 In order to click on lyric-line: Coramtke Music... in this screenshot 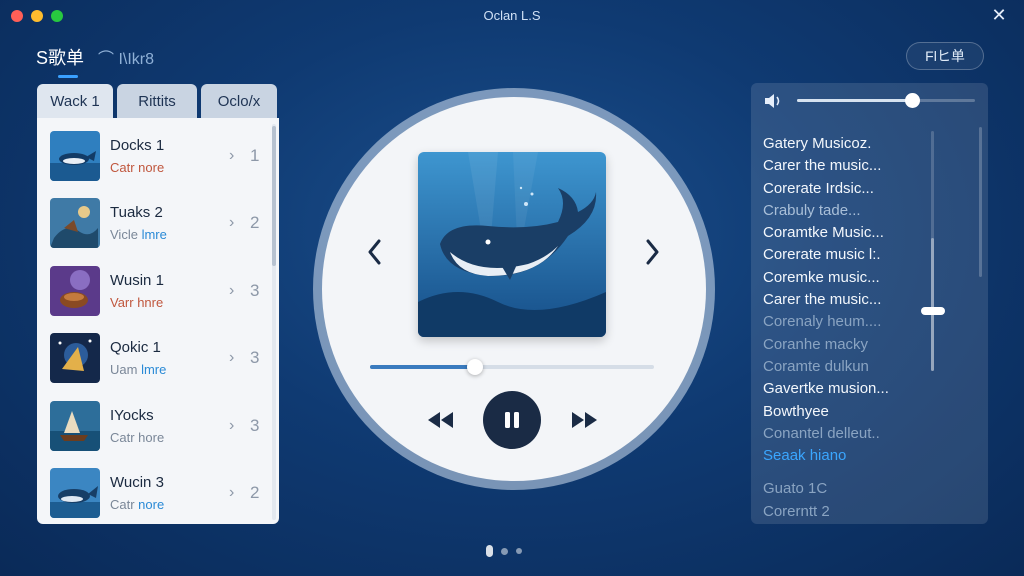, I will do `click(843, 233)`.